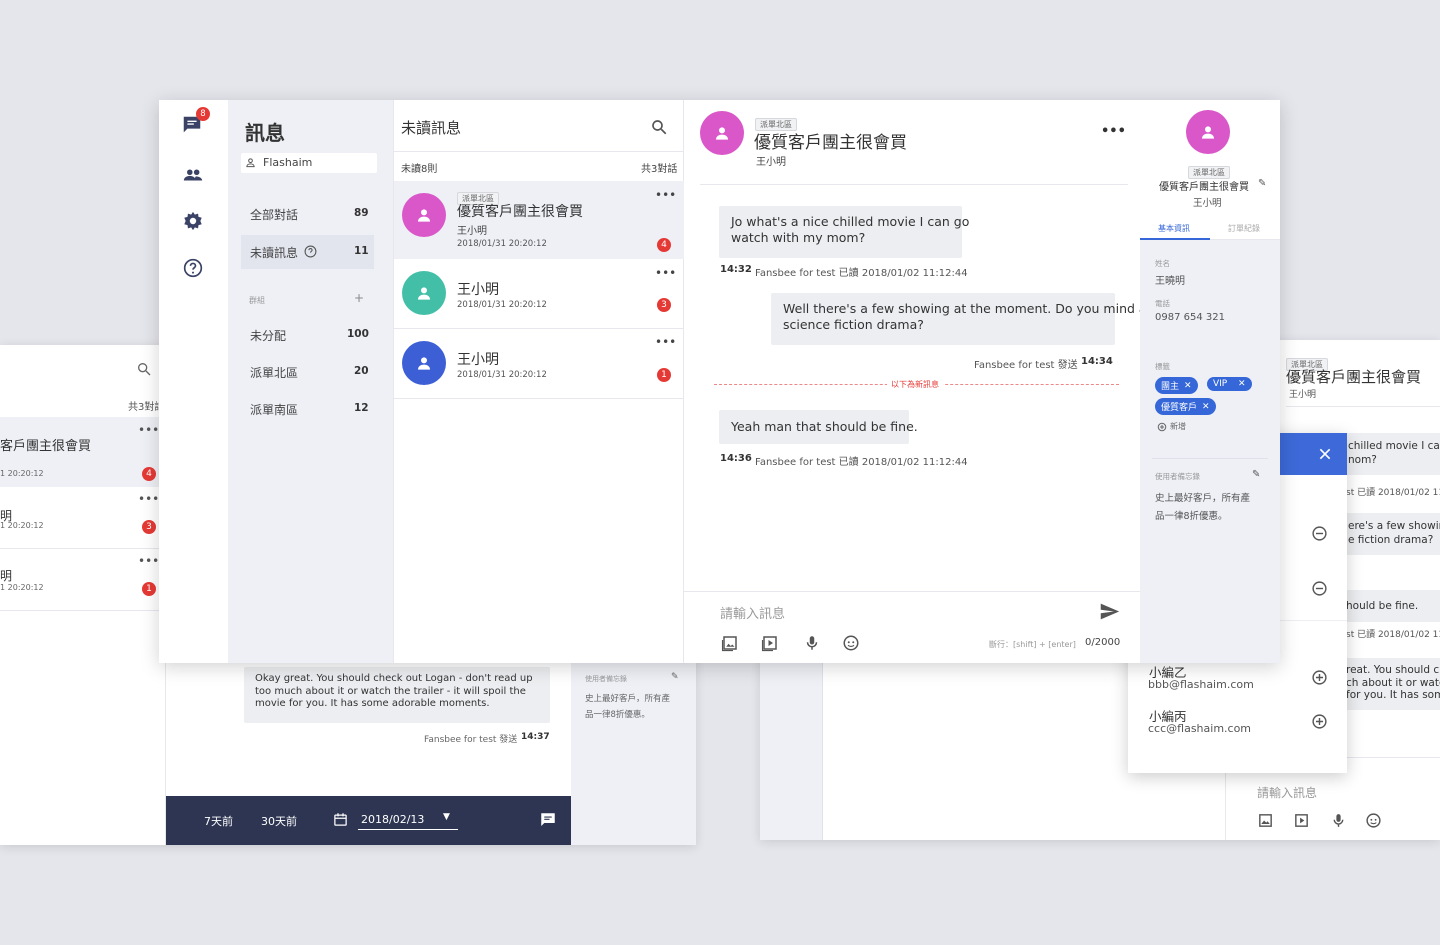 This screenshot has width=1440, height=945. I want to click on message-line: science fiction drama?, so click(853, 324).